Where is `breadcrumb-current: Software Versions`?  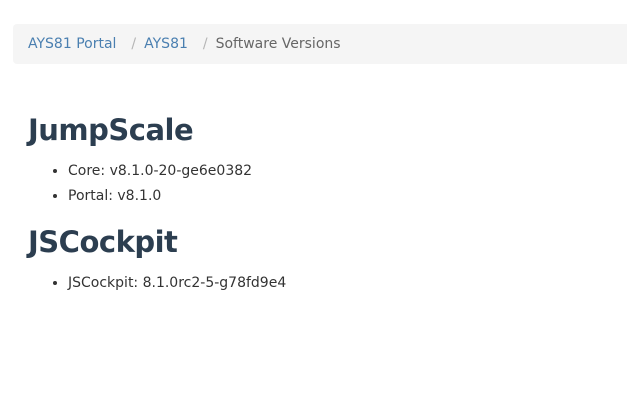 breadcrumb-current: Software Versions is located at coordinates (278, 44).